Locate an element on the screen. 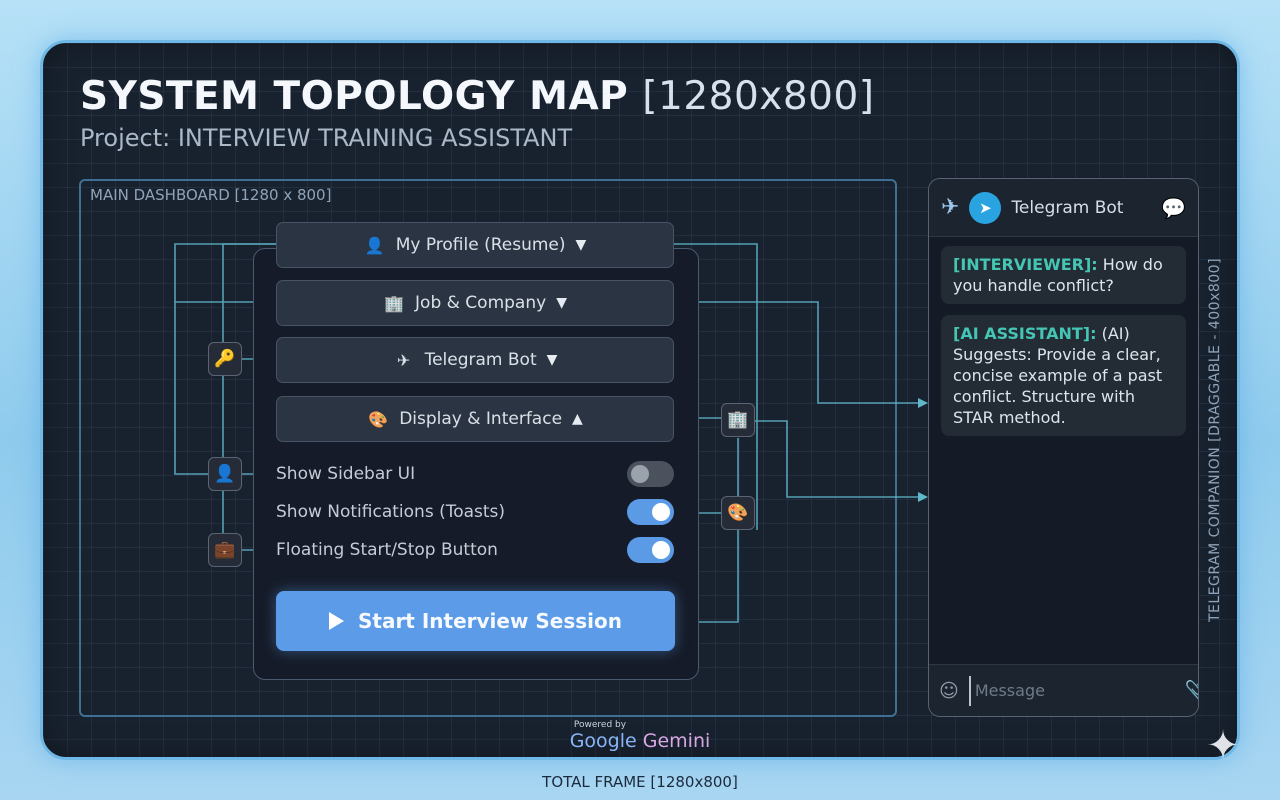  person-icon: 👤 is located at coordinates (374, 245).